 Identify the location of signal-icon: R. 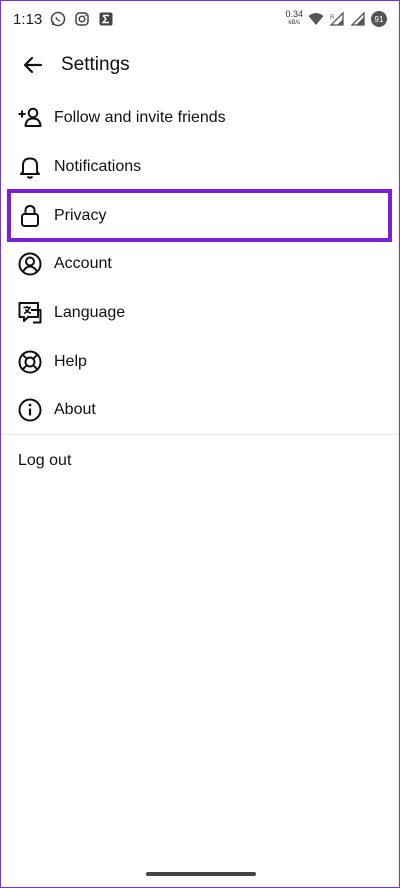
(336, 18).